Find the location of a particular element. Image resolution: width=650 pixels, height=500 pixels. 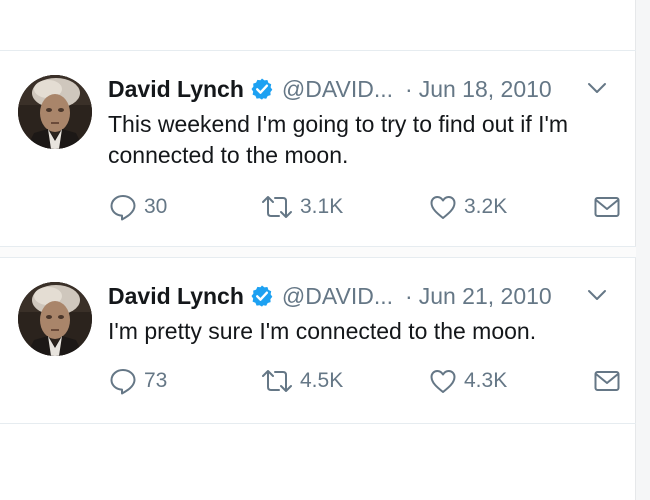

retweet-button: 4.5K is located at coordinates (301, 381).